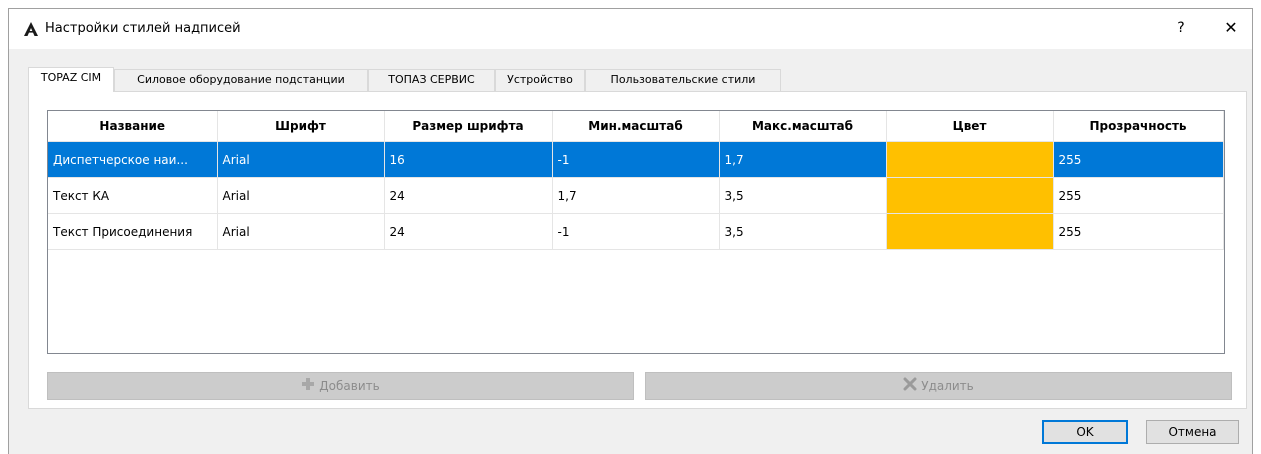 This screenshot has width=1261, height=454. I want to click on cell-min-scale: 1,7, so click(636, 195).